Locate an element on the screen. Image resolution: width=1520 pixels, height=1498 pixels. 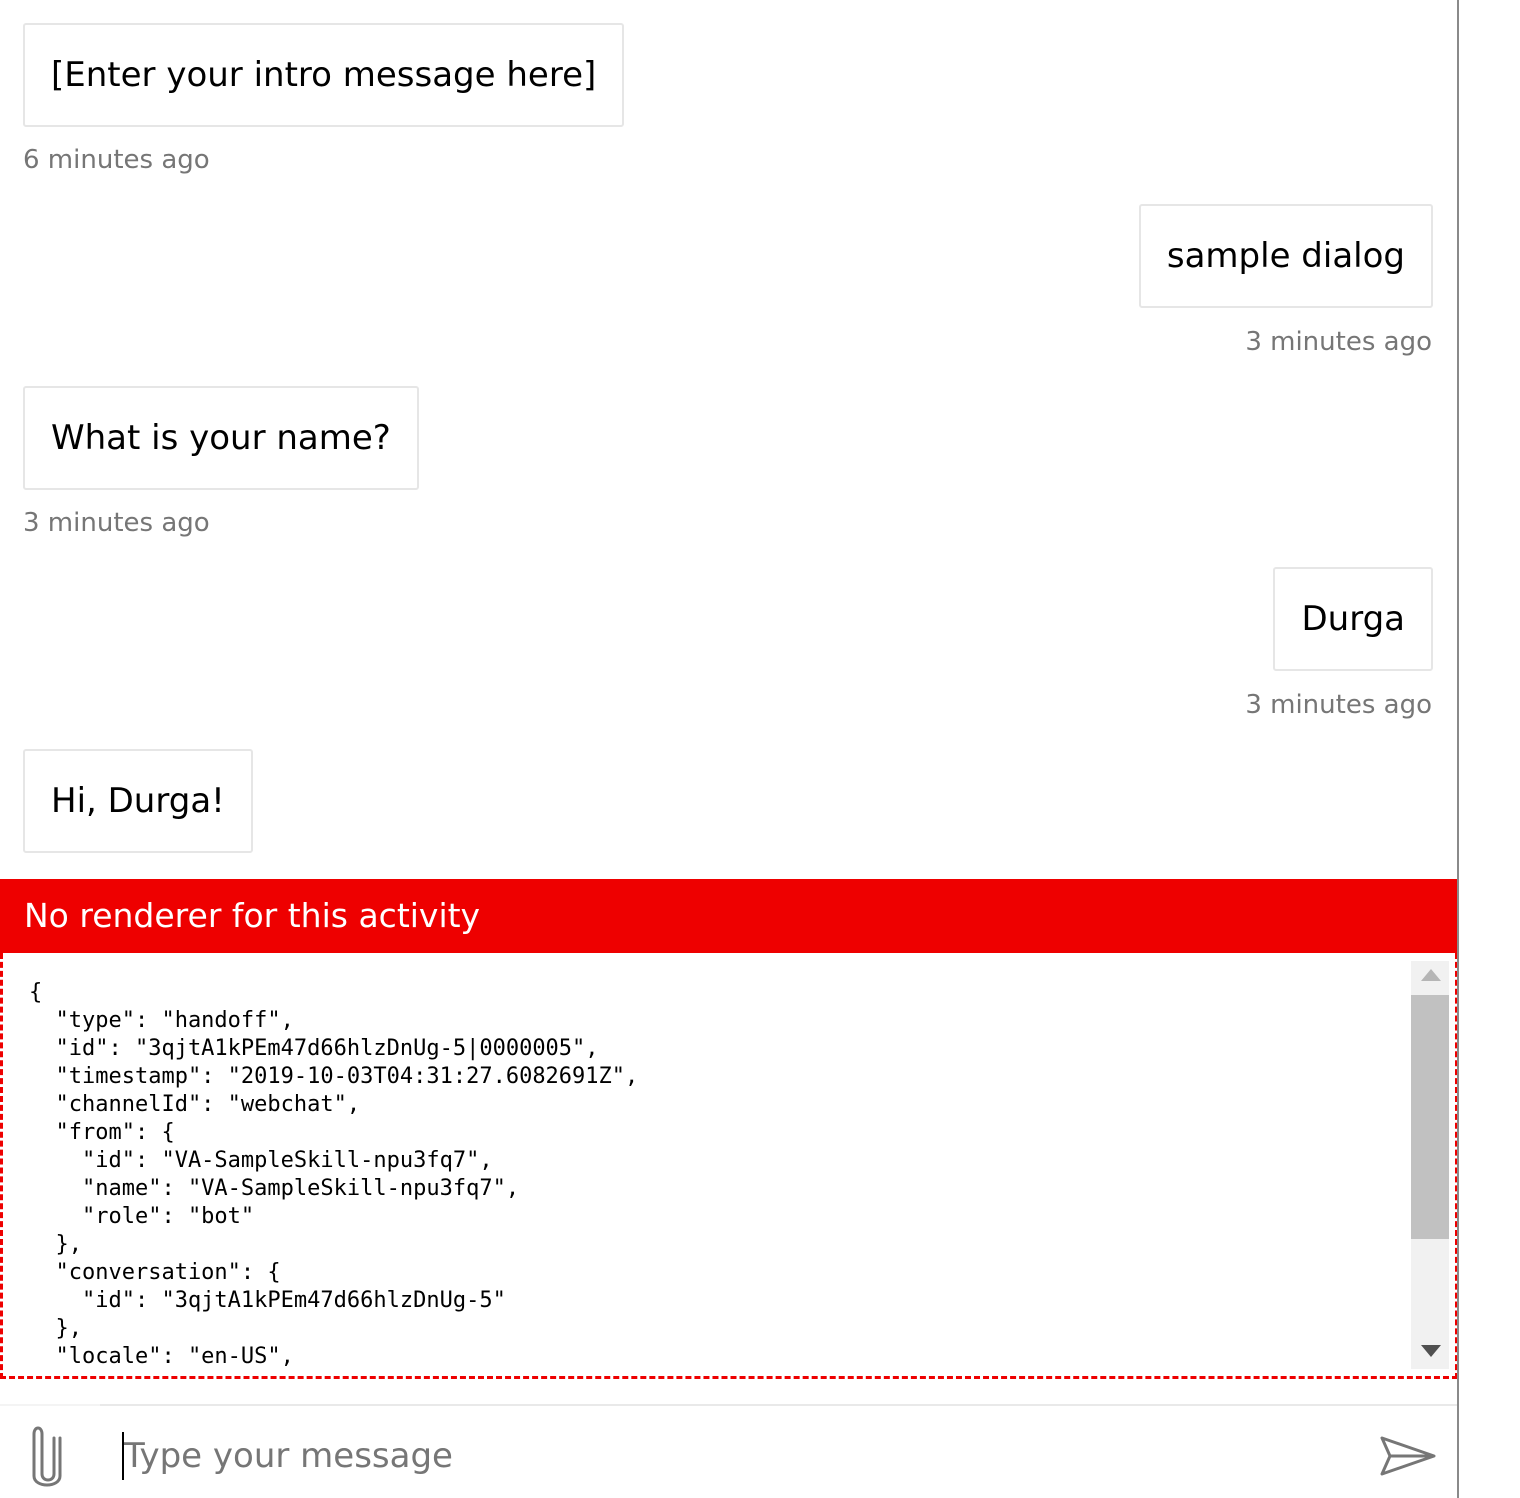
user-message-bubble: sample dialog is located at coordinates (1285, 256).